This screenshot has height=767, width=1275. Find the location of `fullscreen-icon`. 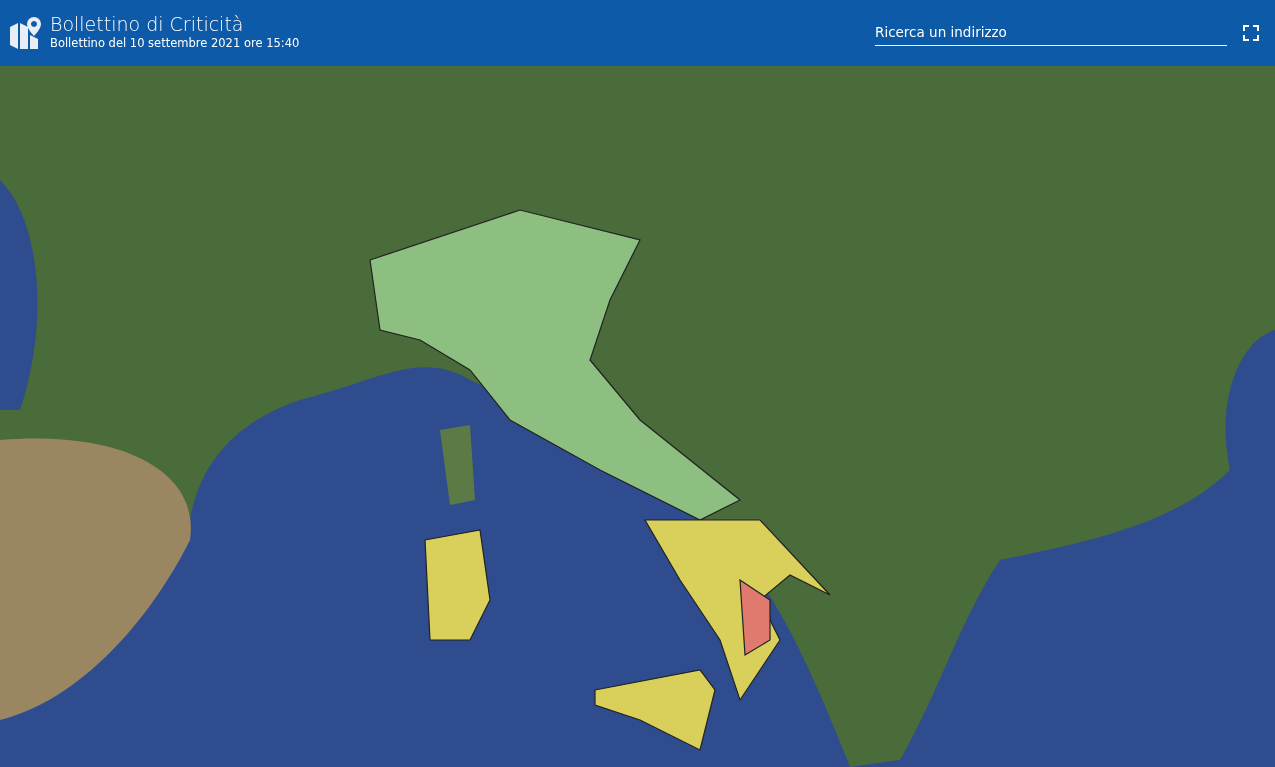

fullscreen-icon is located at coordinates (1251, 33).